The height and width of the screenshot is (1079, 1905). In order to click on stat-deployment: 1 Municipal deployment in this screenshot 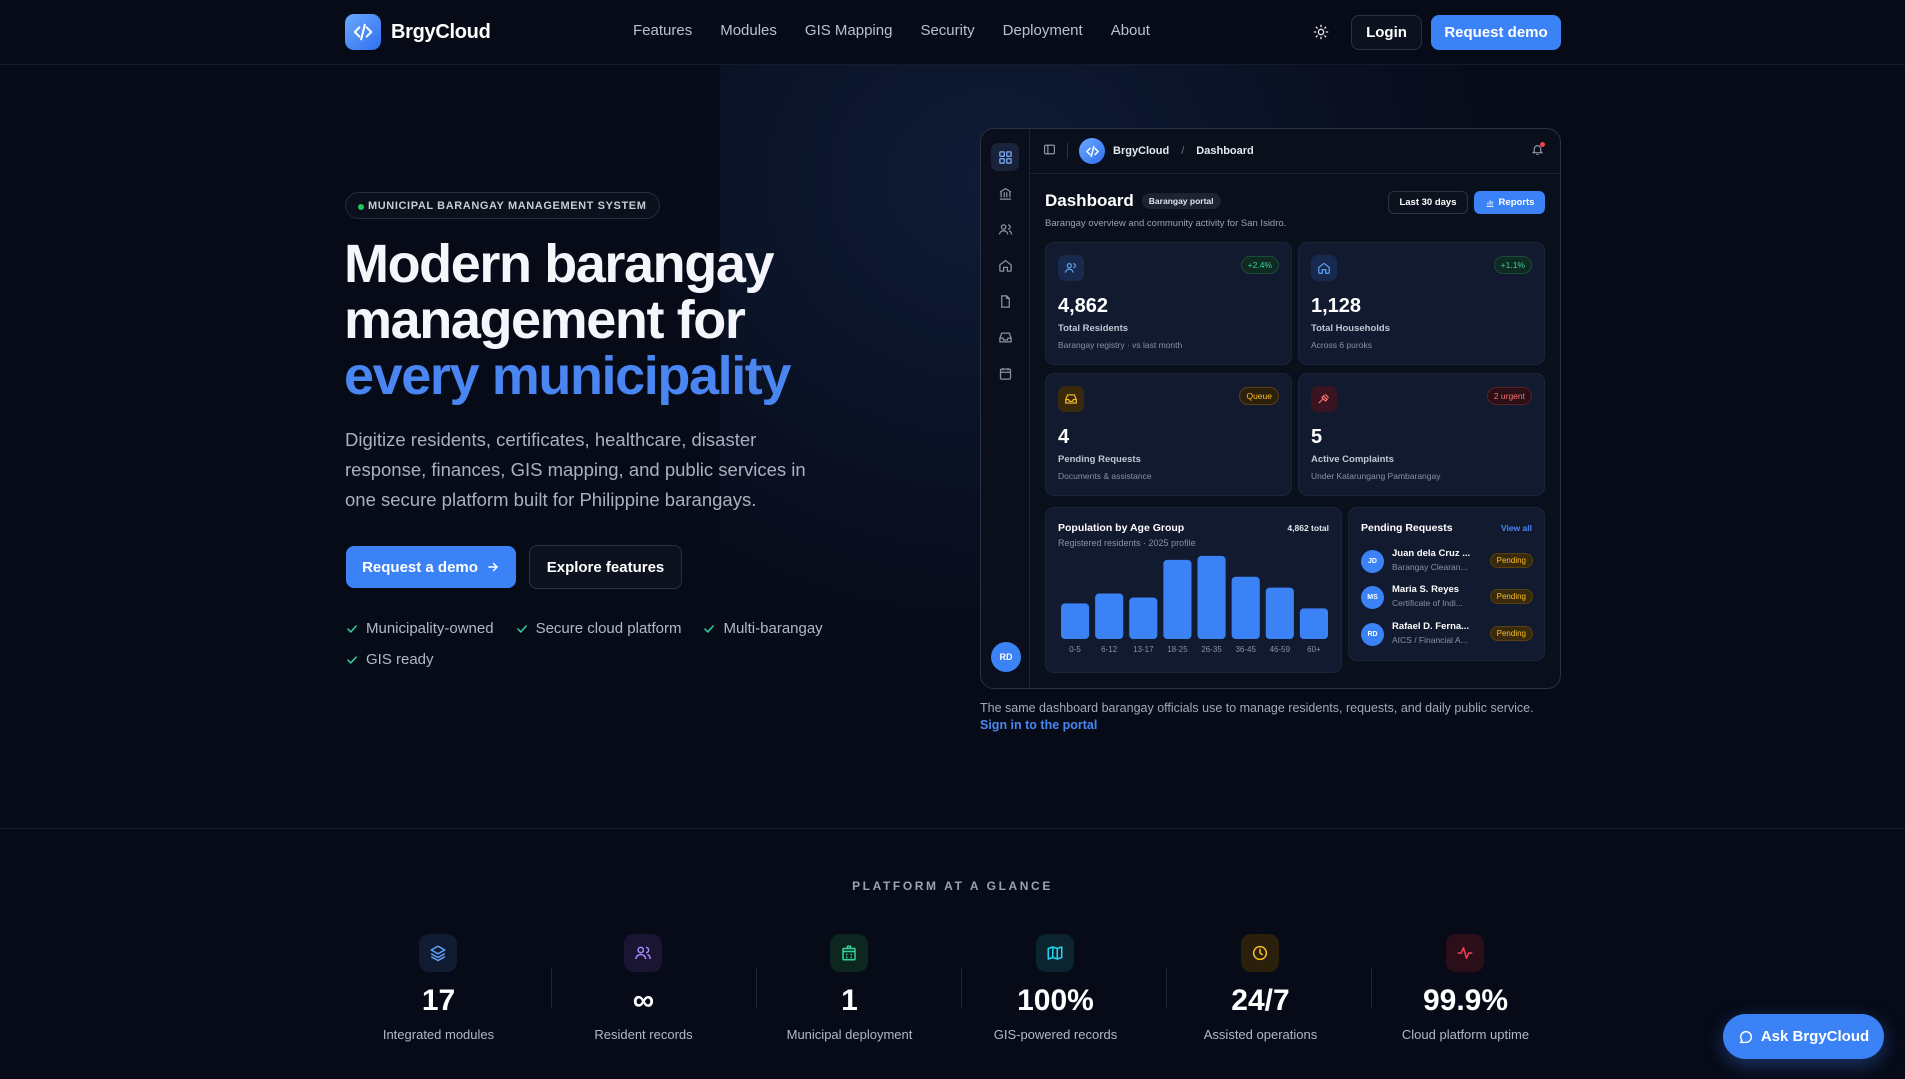, I will do `click(849, 989)`.